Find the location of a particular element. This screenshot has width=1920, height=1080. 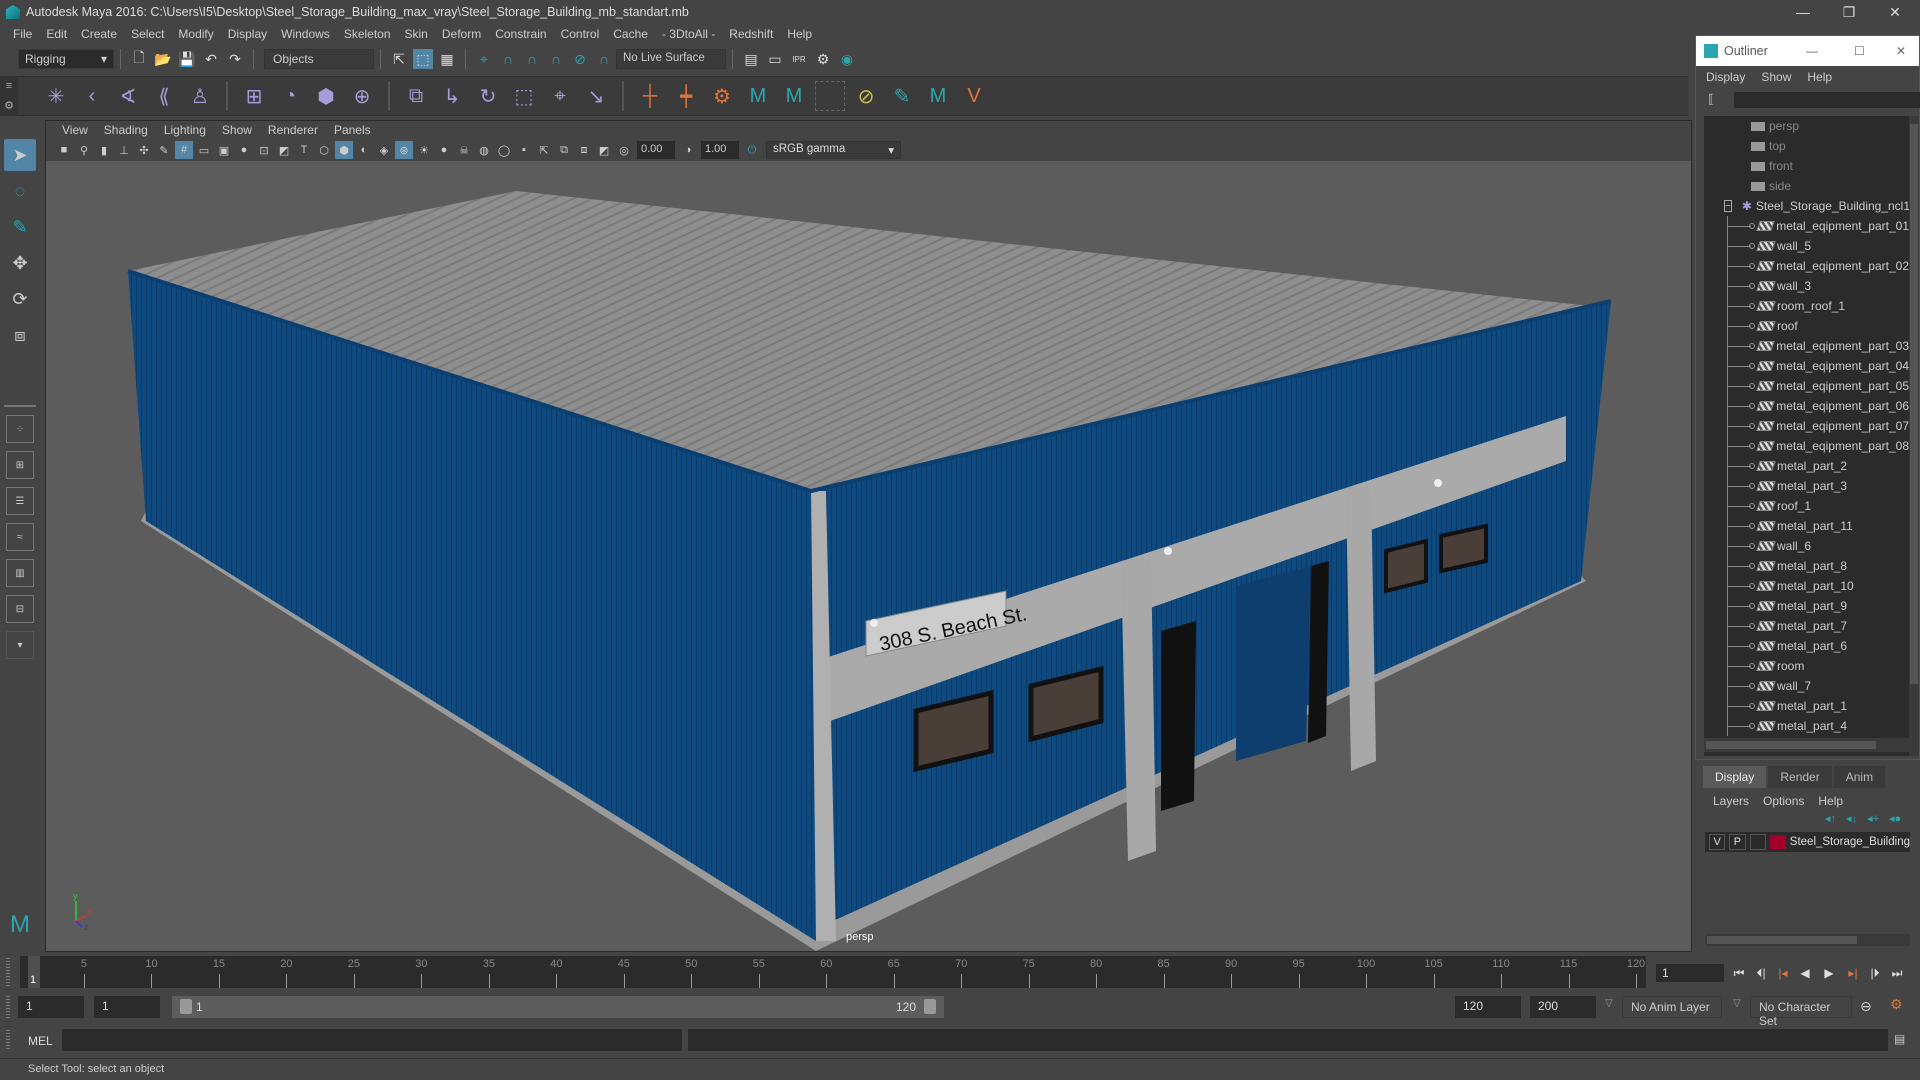

snap-curve-icon: ∩ is located at coordinates (508, 59).